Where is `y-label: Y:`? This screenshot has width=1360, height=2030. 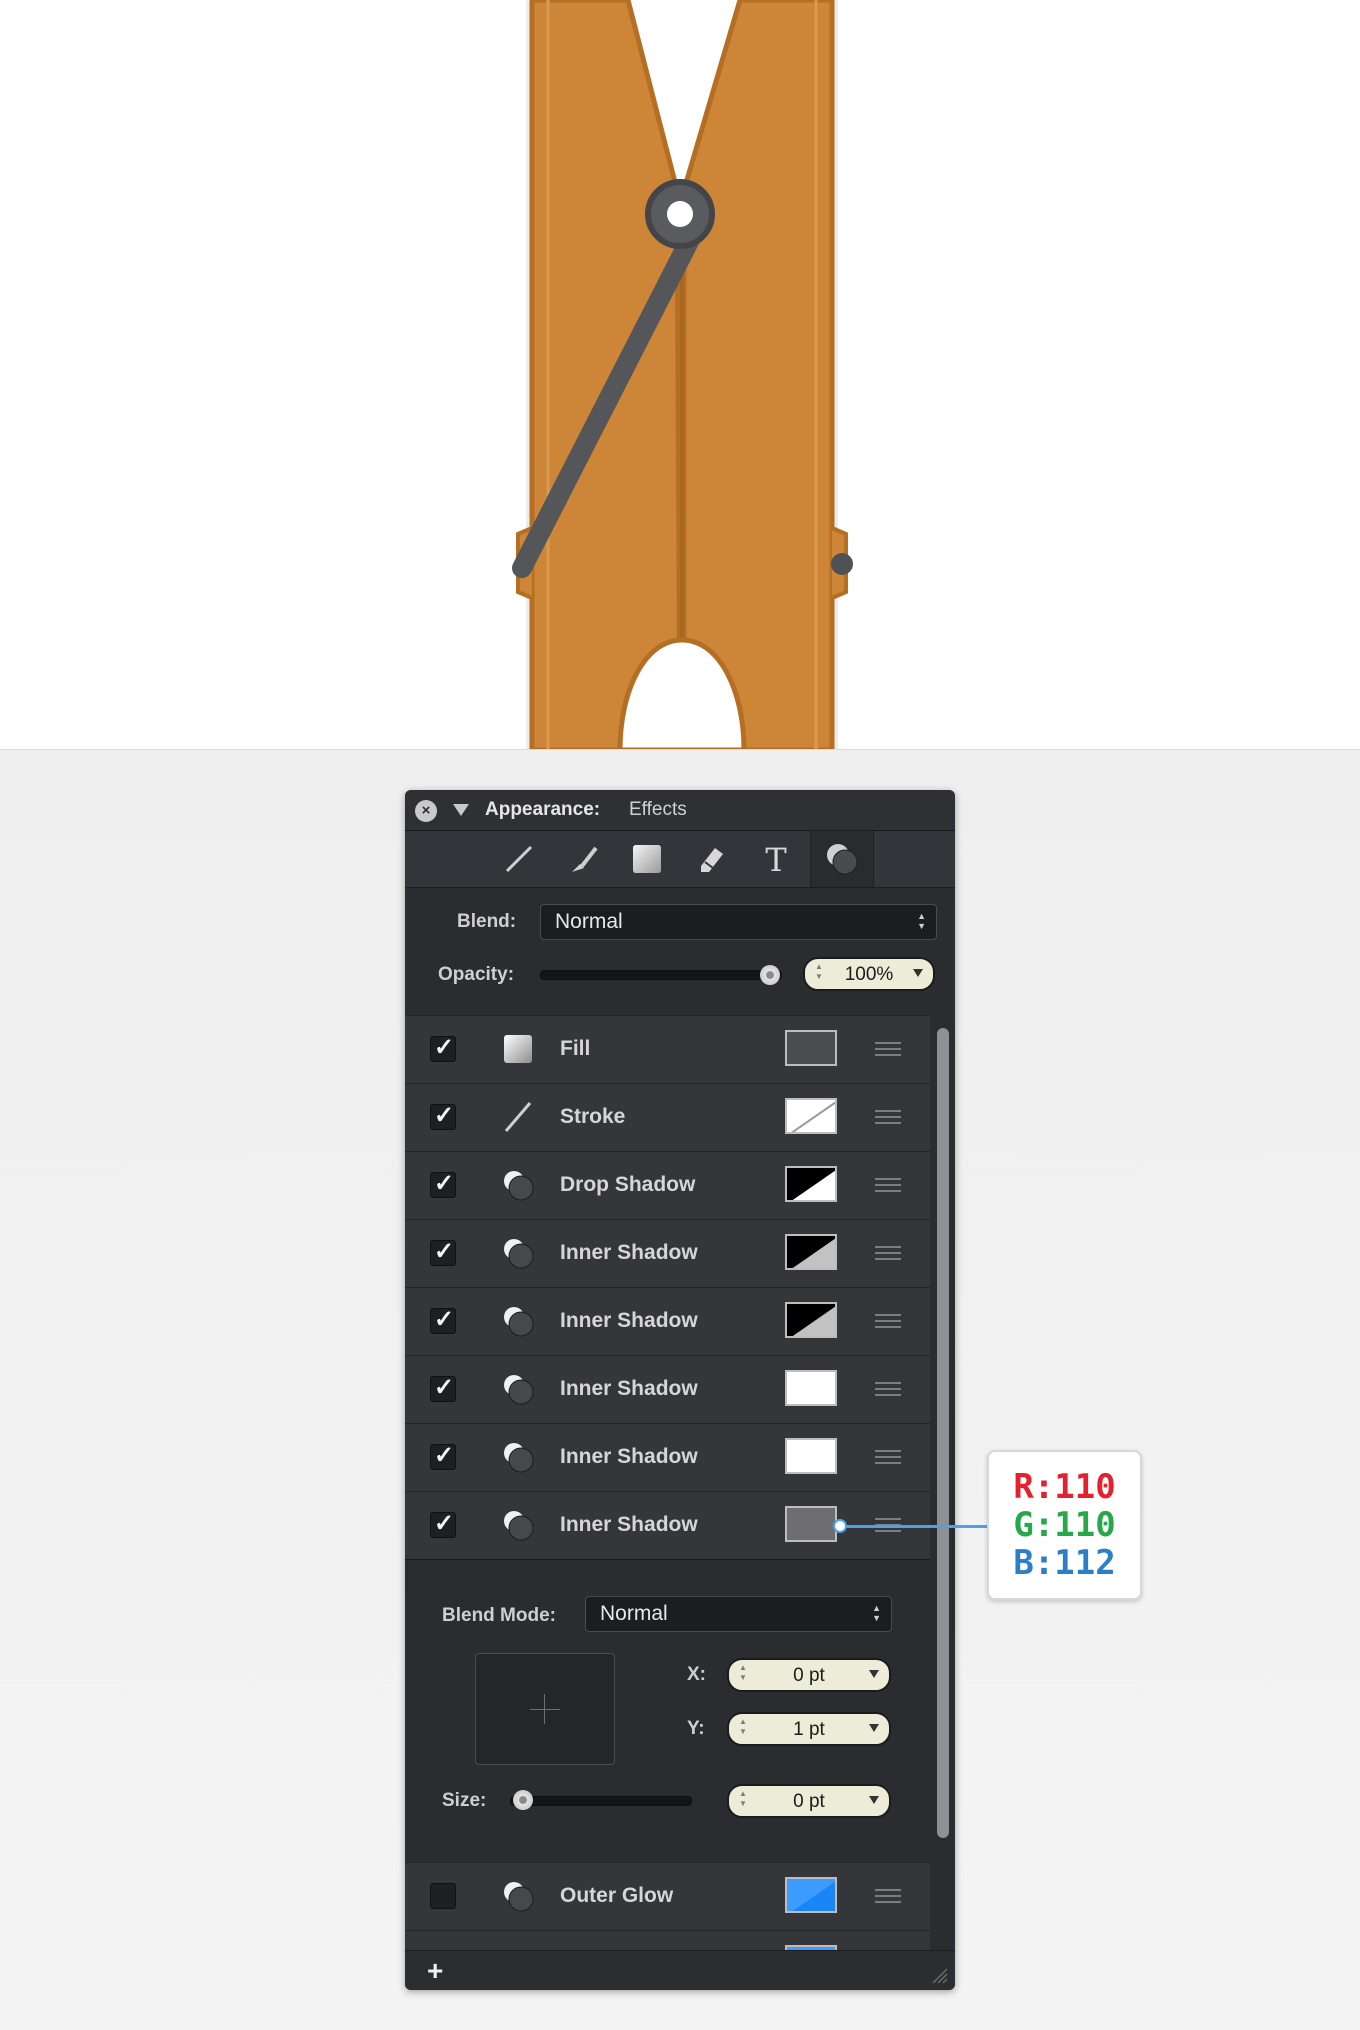
y-label: Y: is located at coordinates (696, 1728).